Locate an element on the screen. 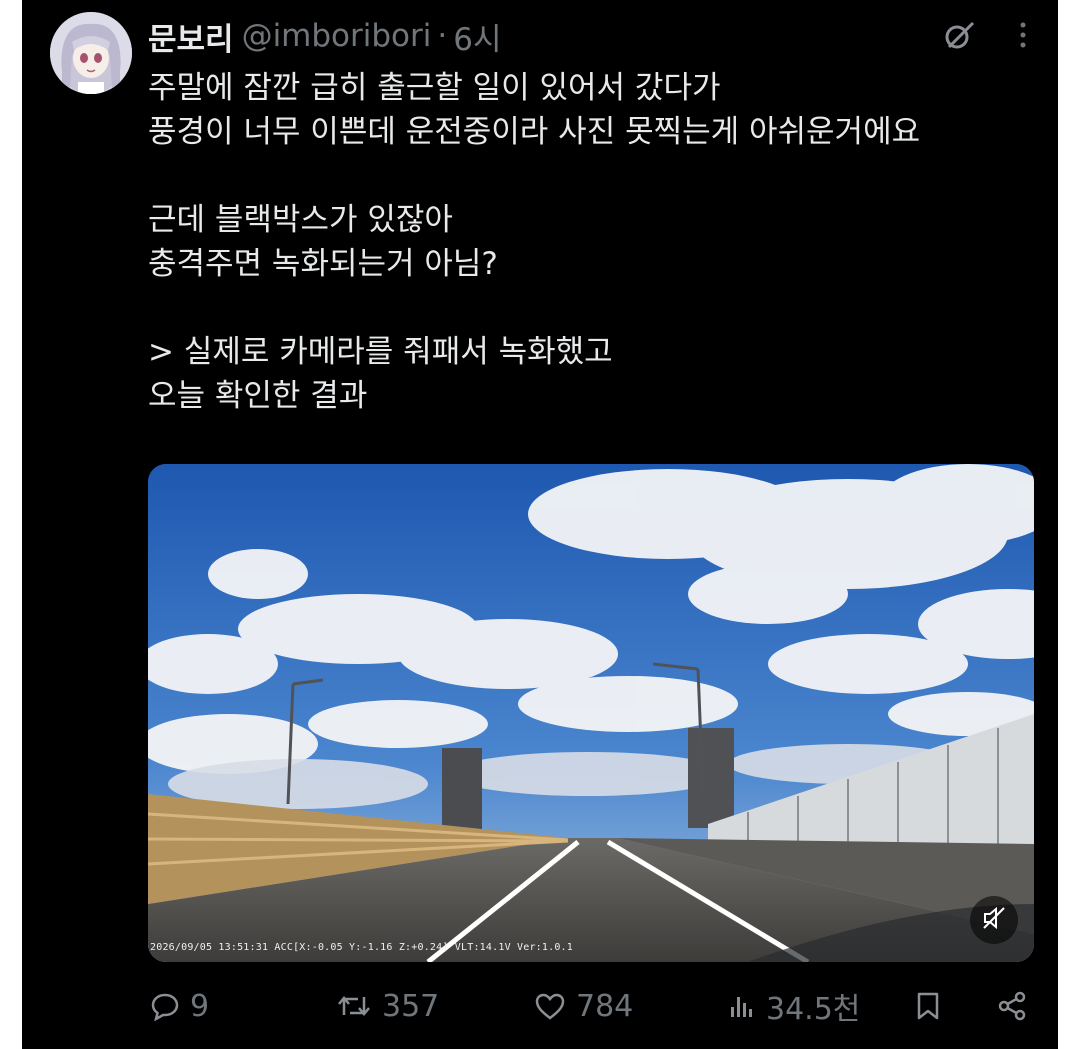 The width and height of the screenshot is (1080, 1049). post-text-line: > 실제로 카메라를 줘패서 녹화했고 is located at coordinates (380, 352).